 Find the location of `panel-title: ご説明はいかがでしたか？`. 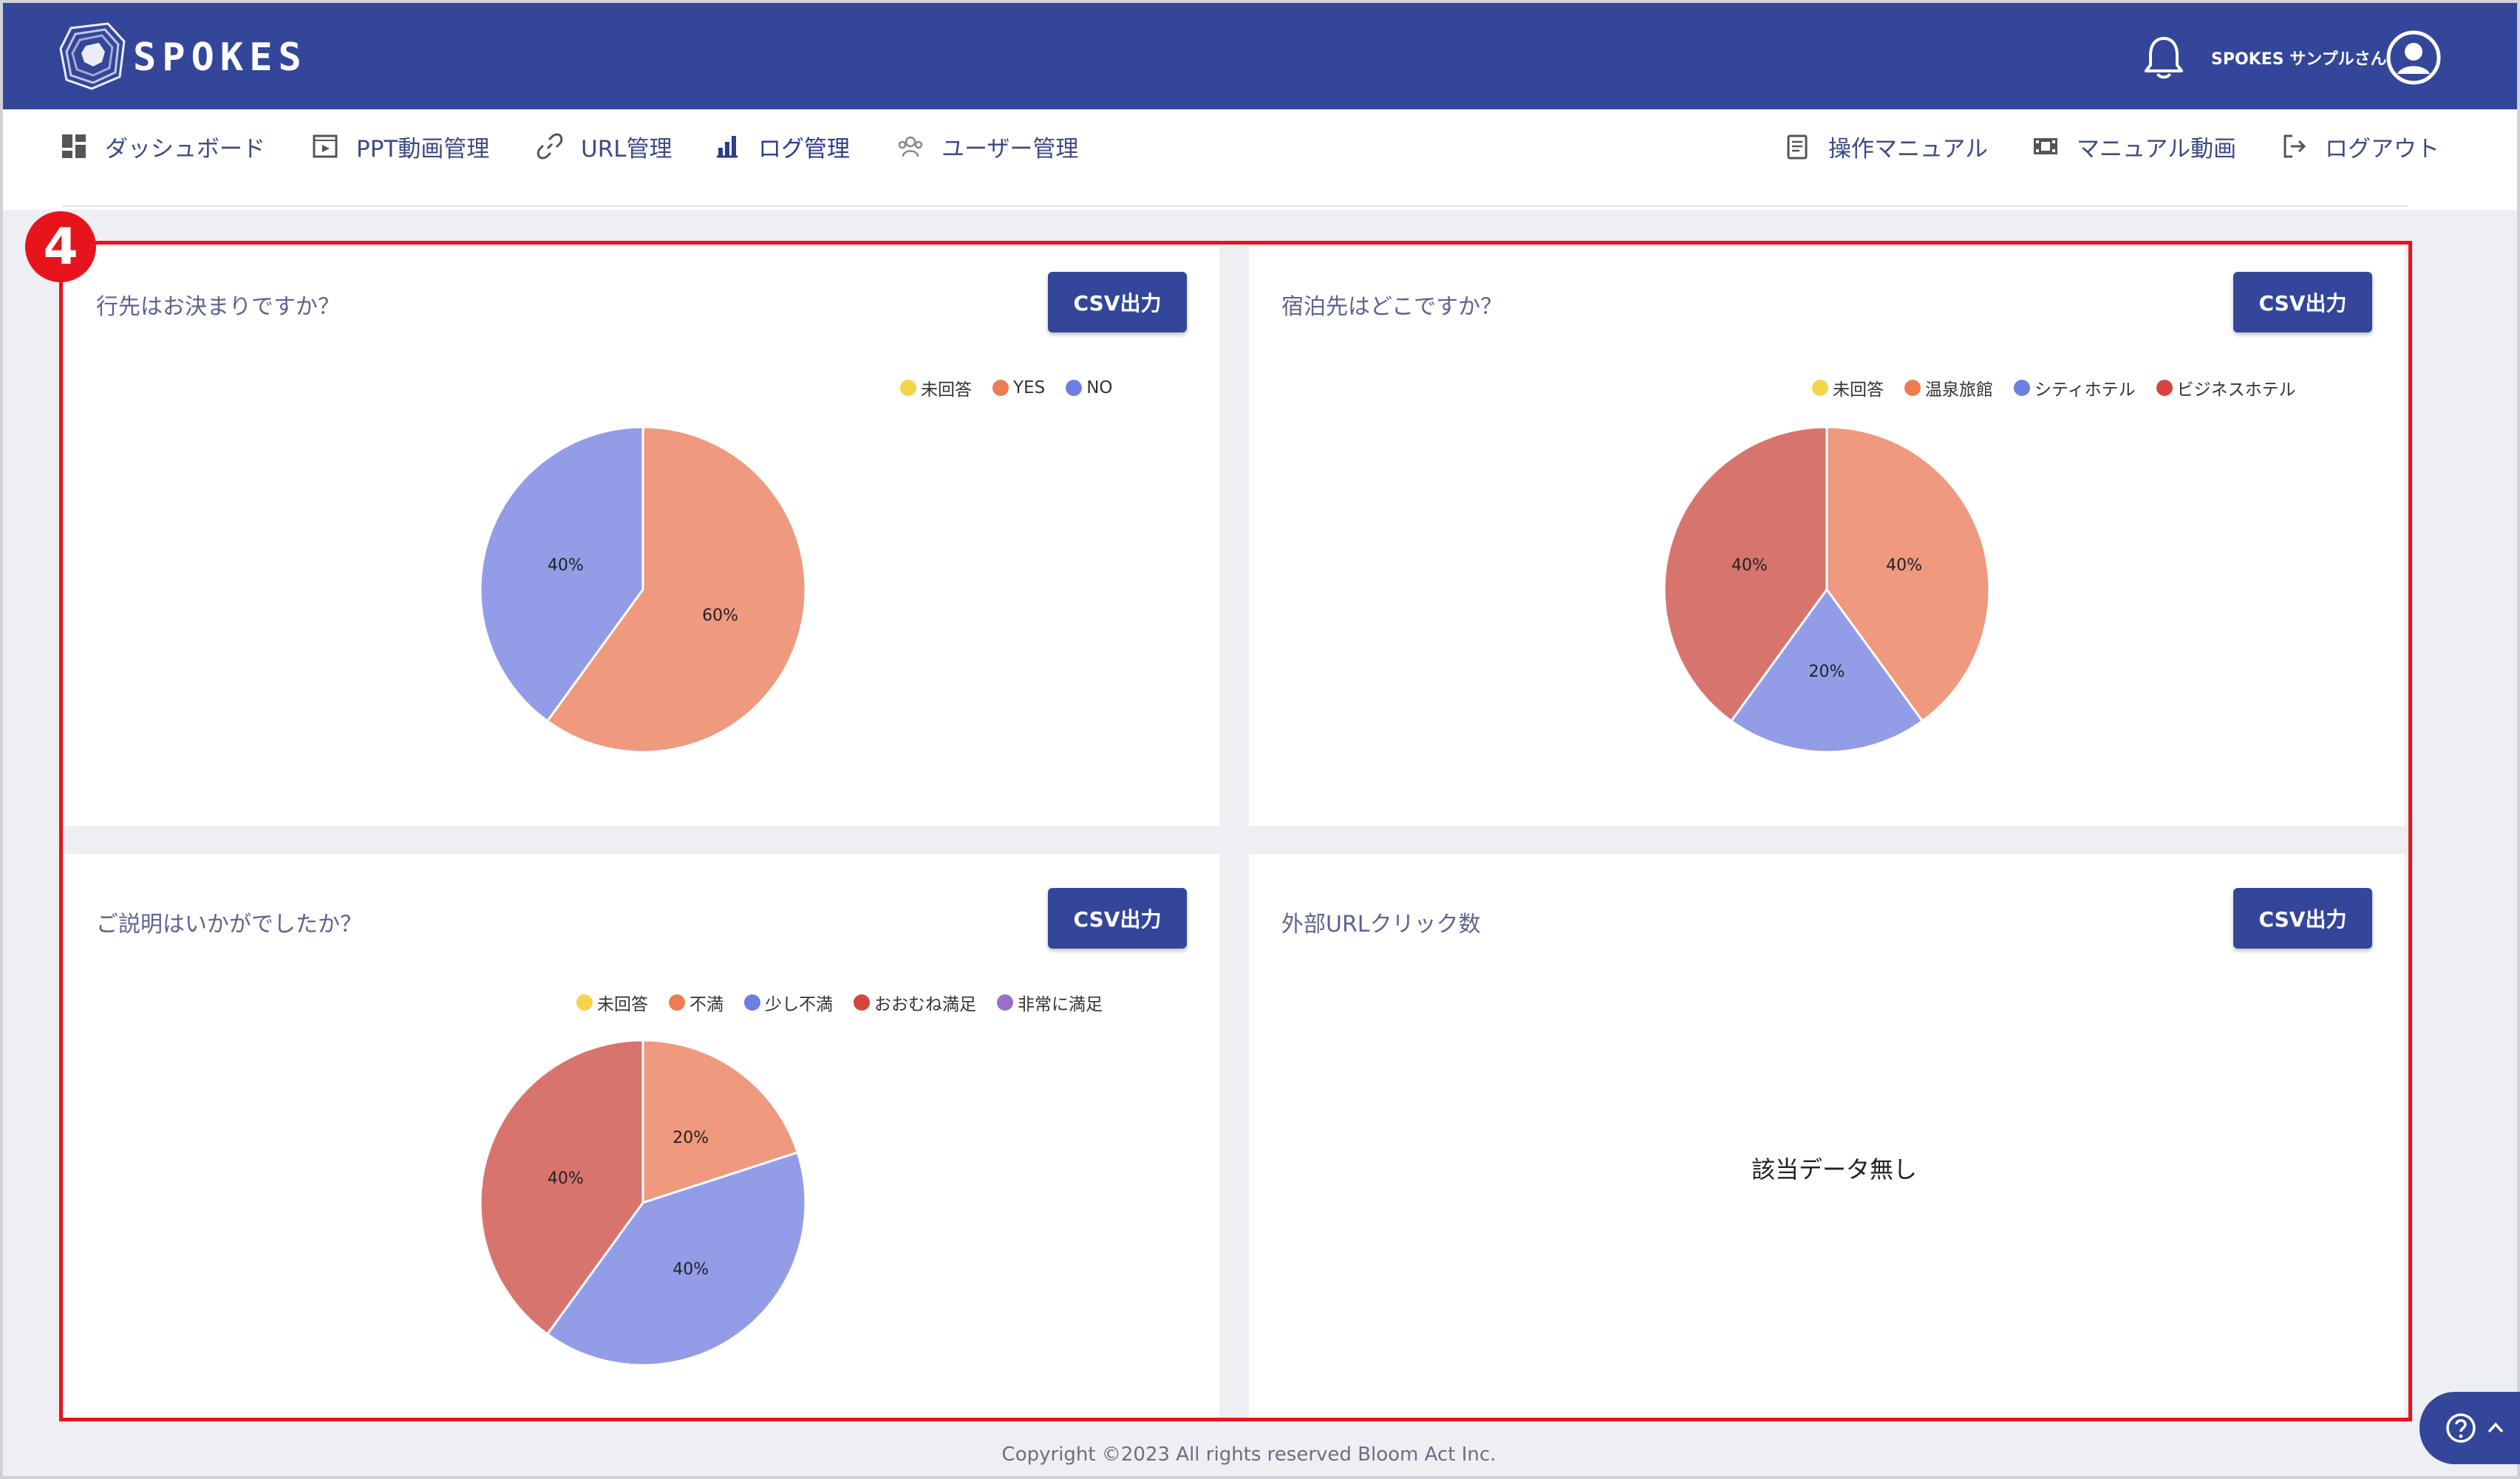

panel-title: ご説明はいかがでしたか？ is located at coordinates (229, 924).